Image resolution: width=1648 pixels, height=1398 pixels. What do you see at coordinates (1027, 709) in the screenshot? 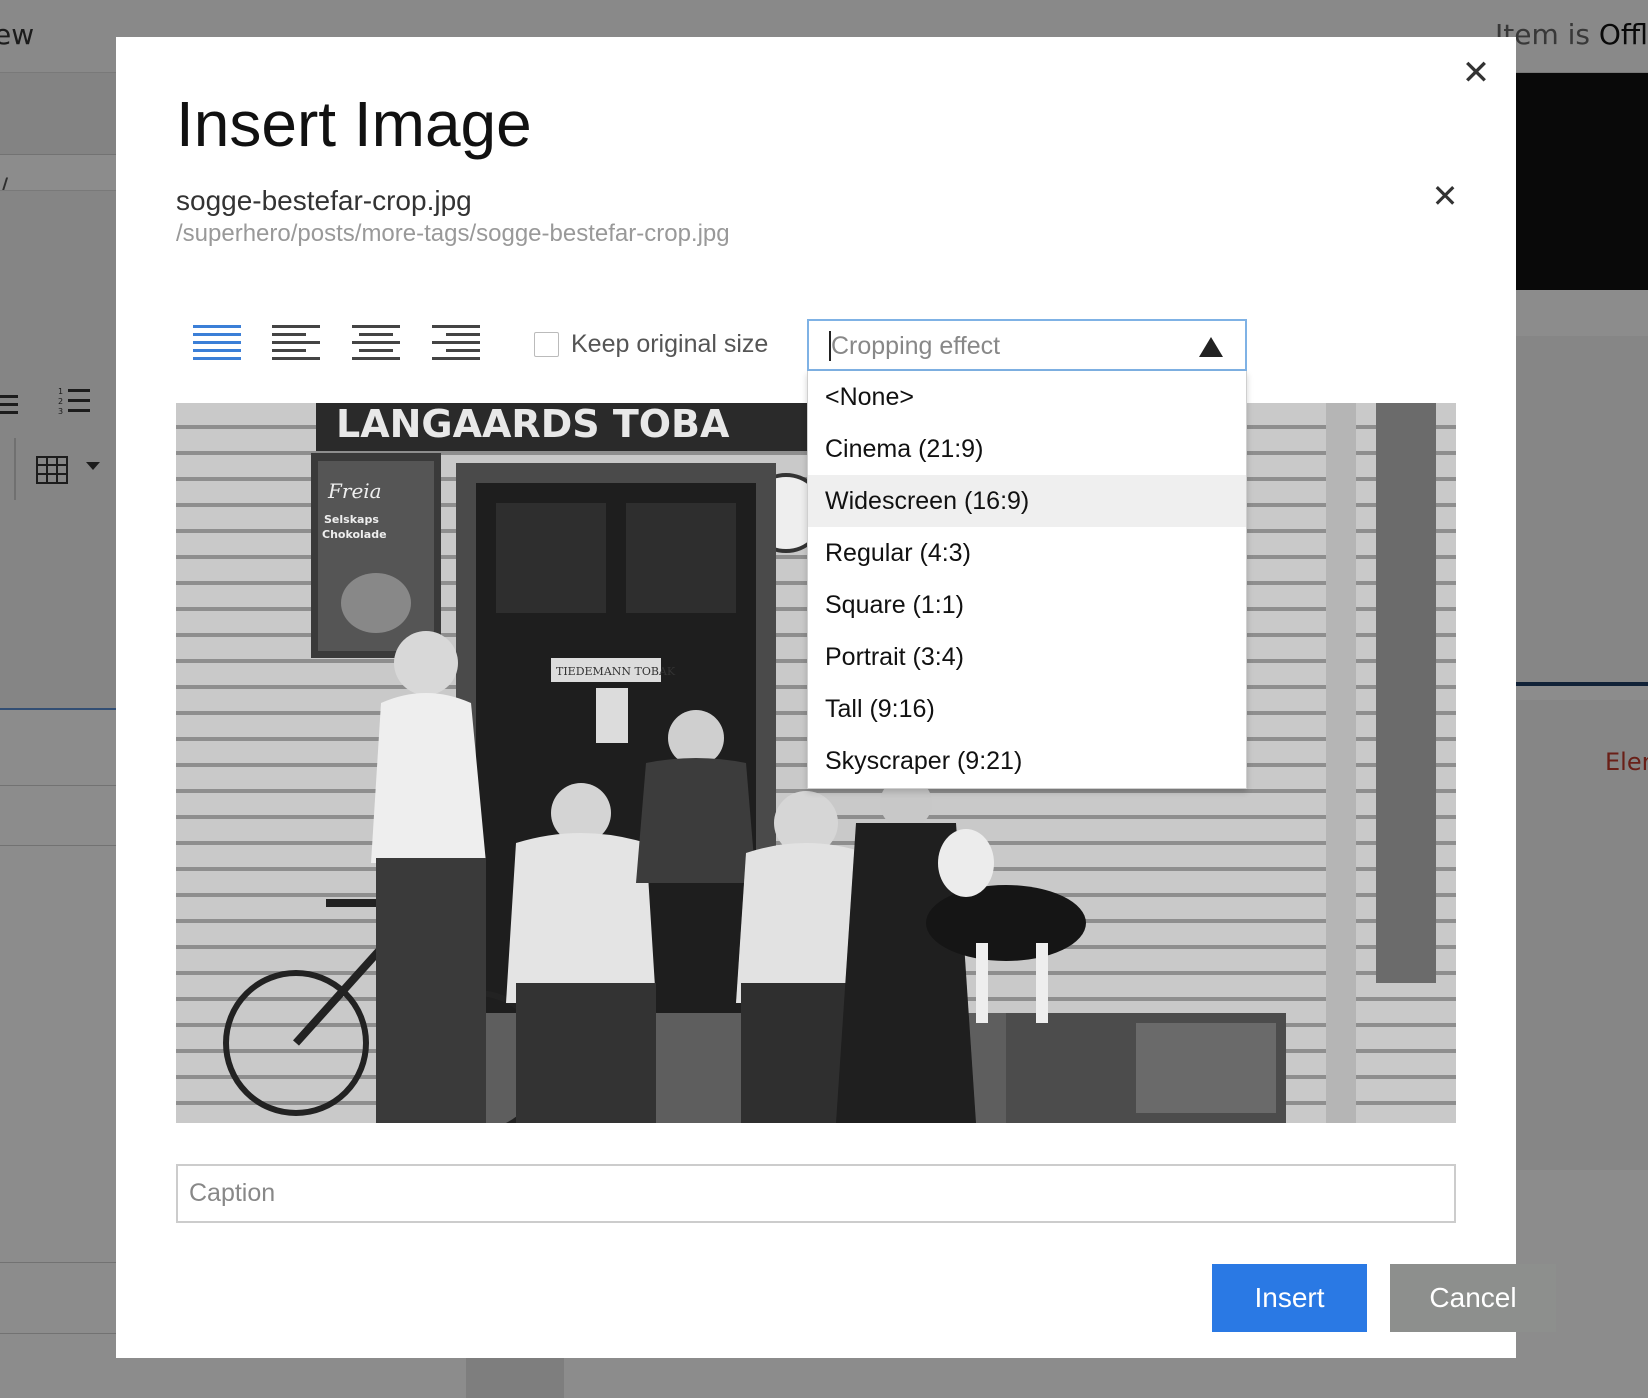
I see `crop-option-tall: Tall (9:16)` at bounding box center [1027, 709].